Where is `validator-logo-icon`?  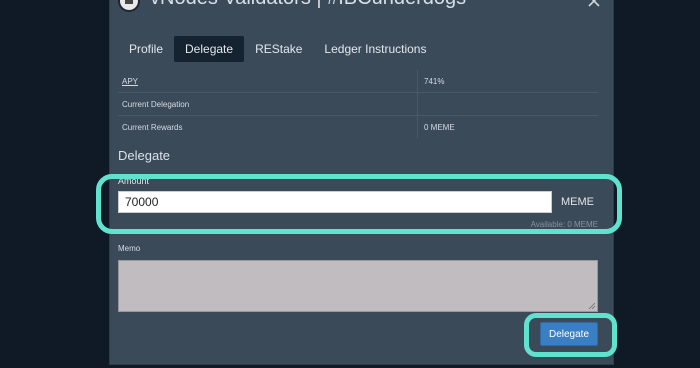 validator-logo-icon is located at coordinates (129, 6).